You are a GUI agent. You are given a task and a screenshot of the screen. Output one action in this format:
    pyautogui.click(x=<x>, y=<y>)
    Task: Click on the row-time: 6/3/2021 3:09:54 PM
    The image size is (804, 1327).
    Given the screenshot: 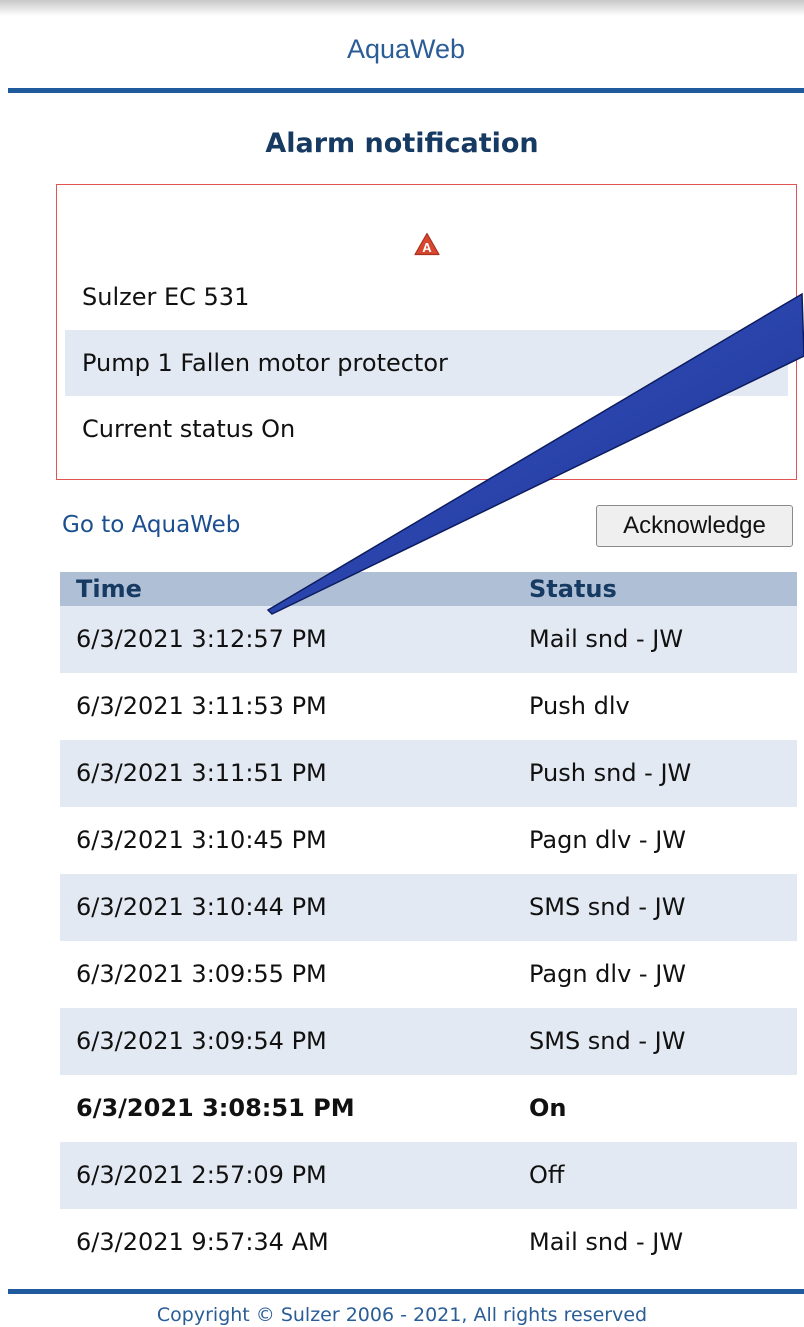 What is the action you would take?
    pyautogui.click(x=201, y=1041)
    